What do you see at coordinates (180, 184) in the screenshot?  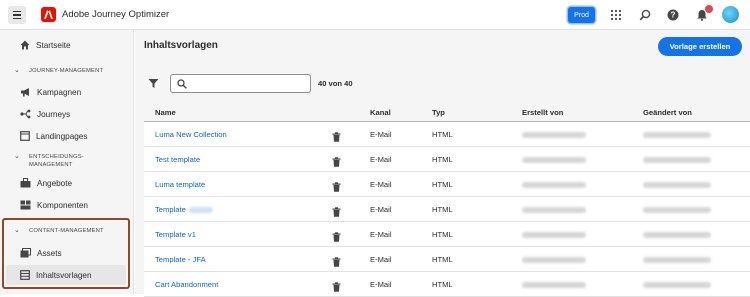 I see `template-name-link: Luma template` at bounding box center [180, 184].